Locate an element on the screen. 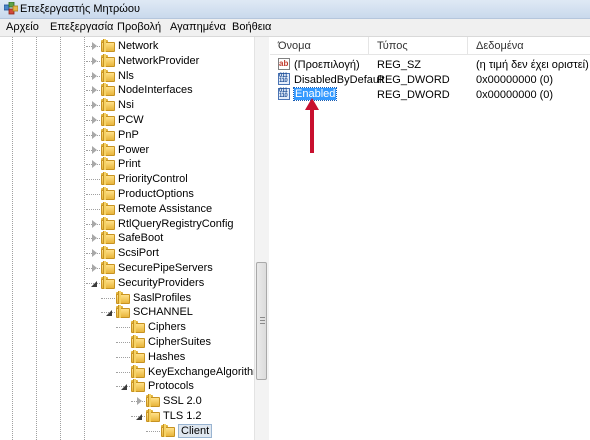 The height and width of the screenshot is (440, 590). tree-node: Hashes is located at coordinates (127, 357).